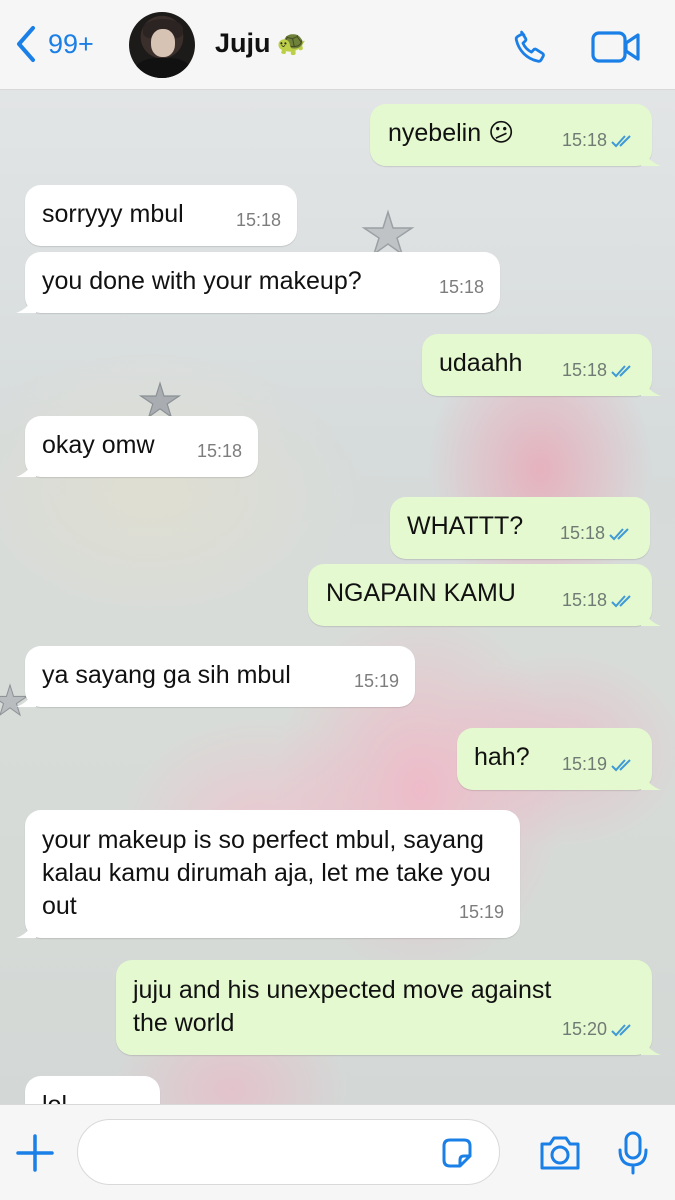  I want to click on video-camera-icon, so click(616, 49).